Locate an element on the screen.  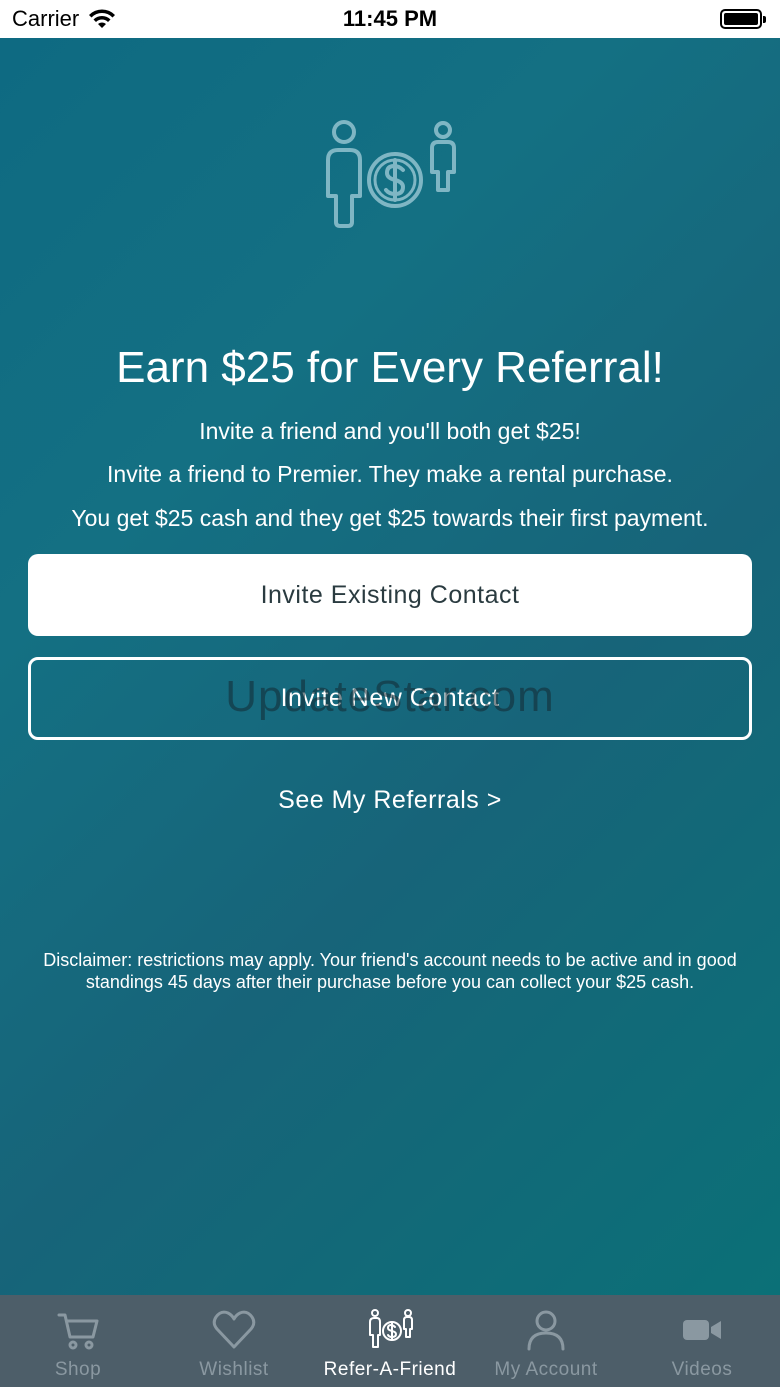
tab-videos: Videos is located at coordinates (702, 1341).